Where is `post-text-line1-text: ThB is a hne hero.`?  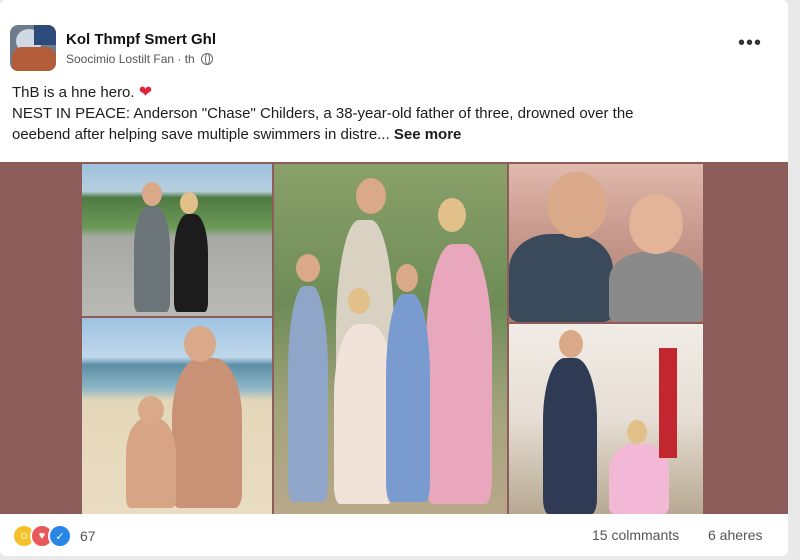
post-text-line1-text: ThB is a hne hero. is located at coordinates (73, 92).